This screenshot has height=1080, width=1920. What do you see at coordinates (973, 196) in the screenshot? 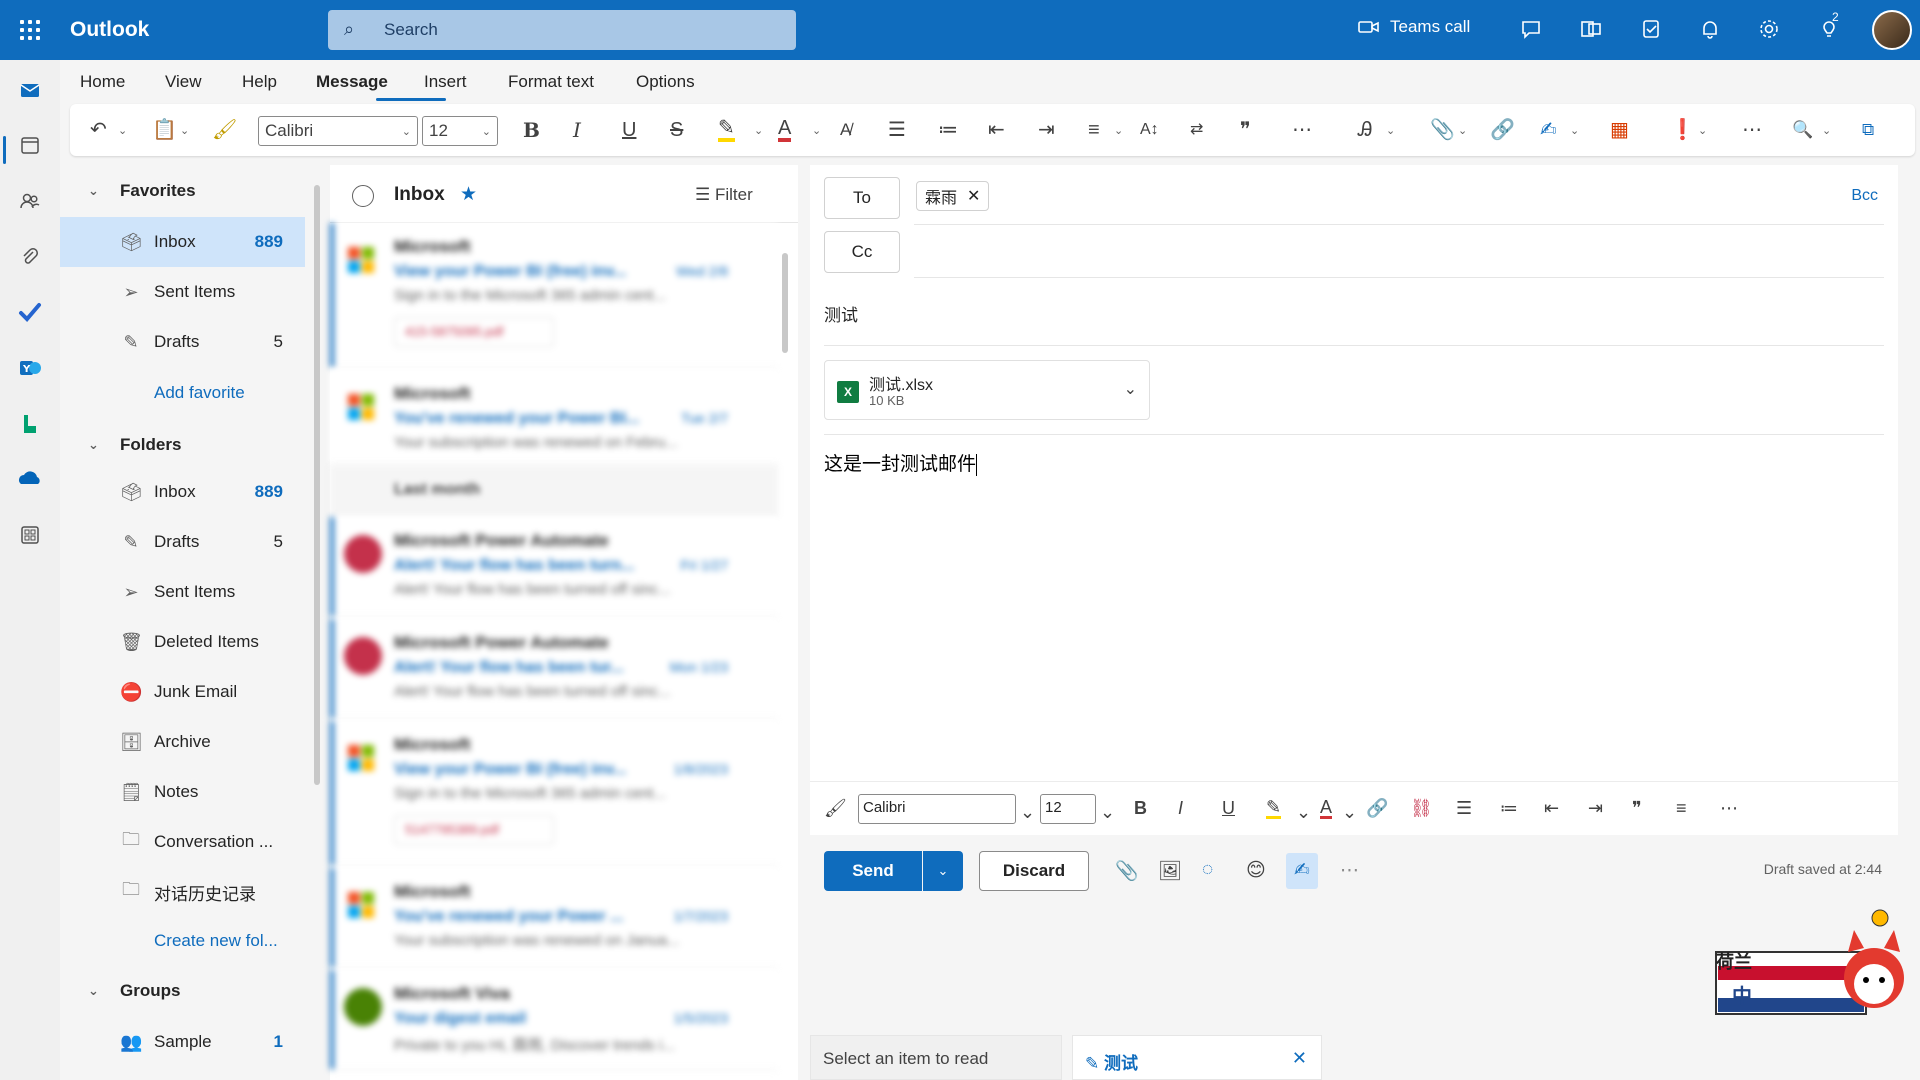
I see `remove-recipient-icon: ✕` at bounding box center [973, 196].